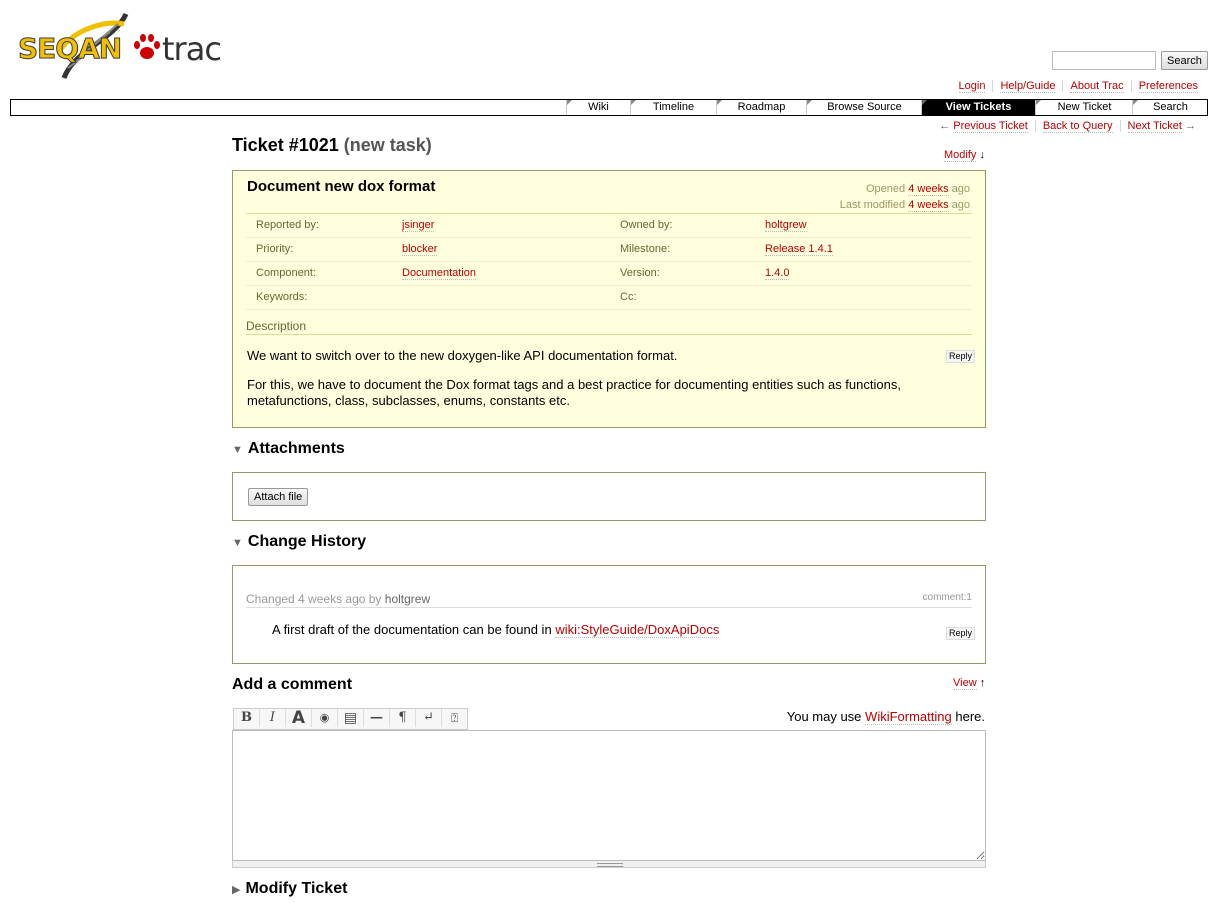 The height and width of the screenshot is (903, 1218). I want to click on property-row: Component: Documentation Version: 1.4.0, so click(609, 274).